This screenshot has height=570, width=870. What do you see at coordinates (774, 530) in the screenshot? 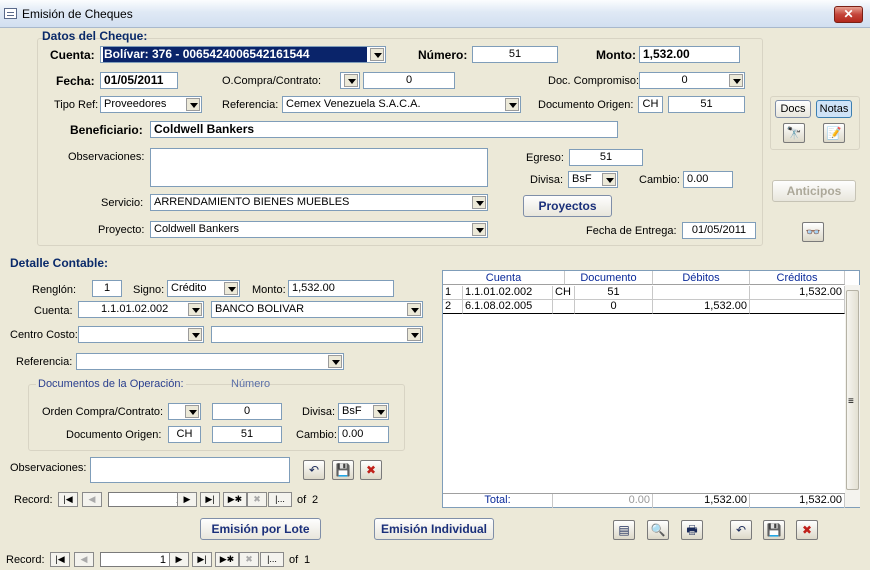
I see `bottom-save-icon: 💾` at bounding box center [774, 530].